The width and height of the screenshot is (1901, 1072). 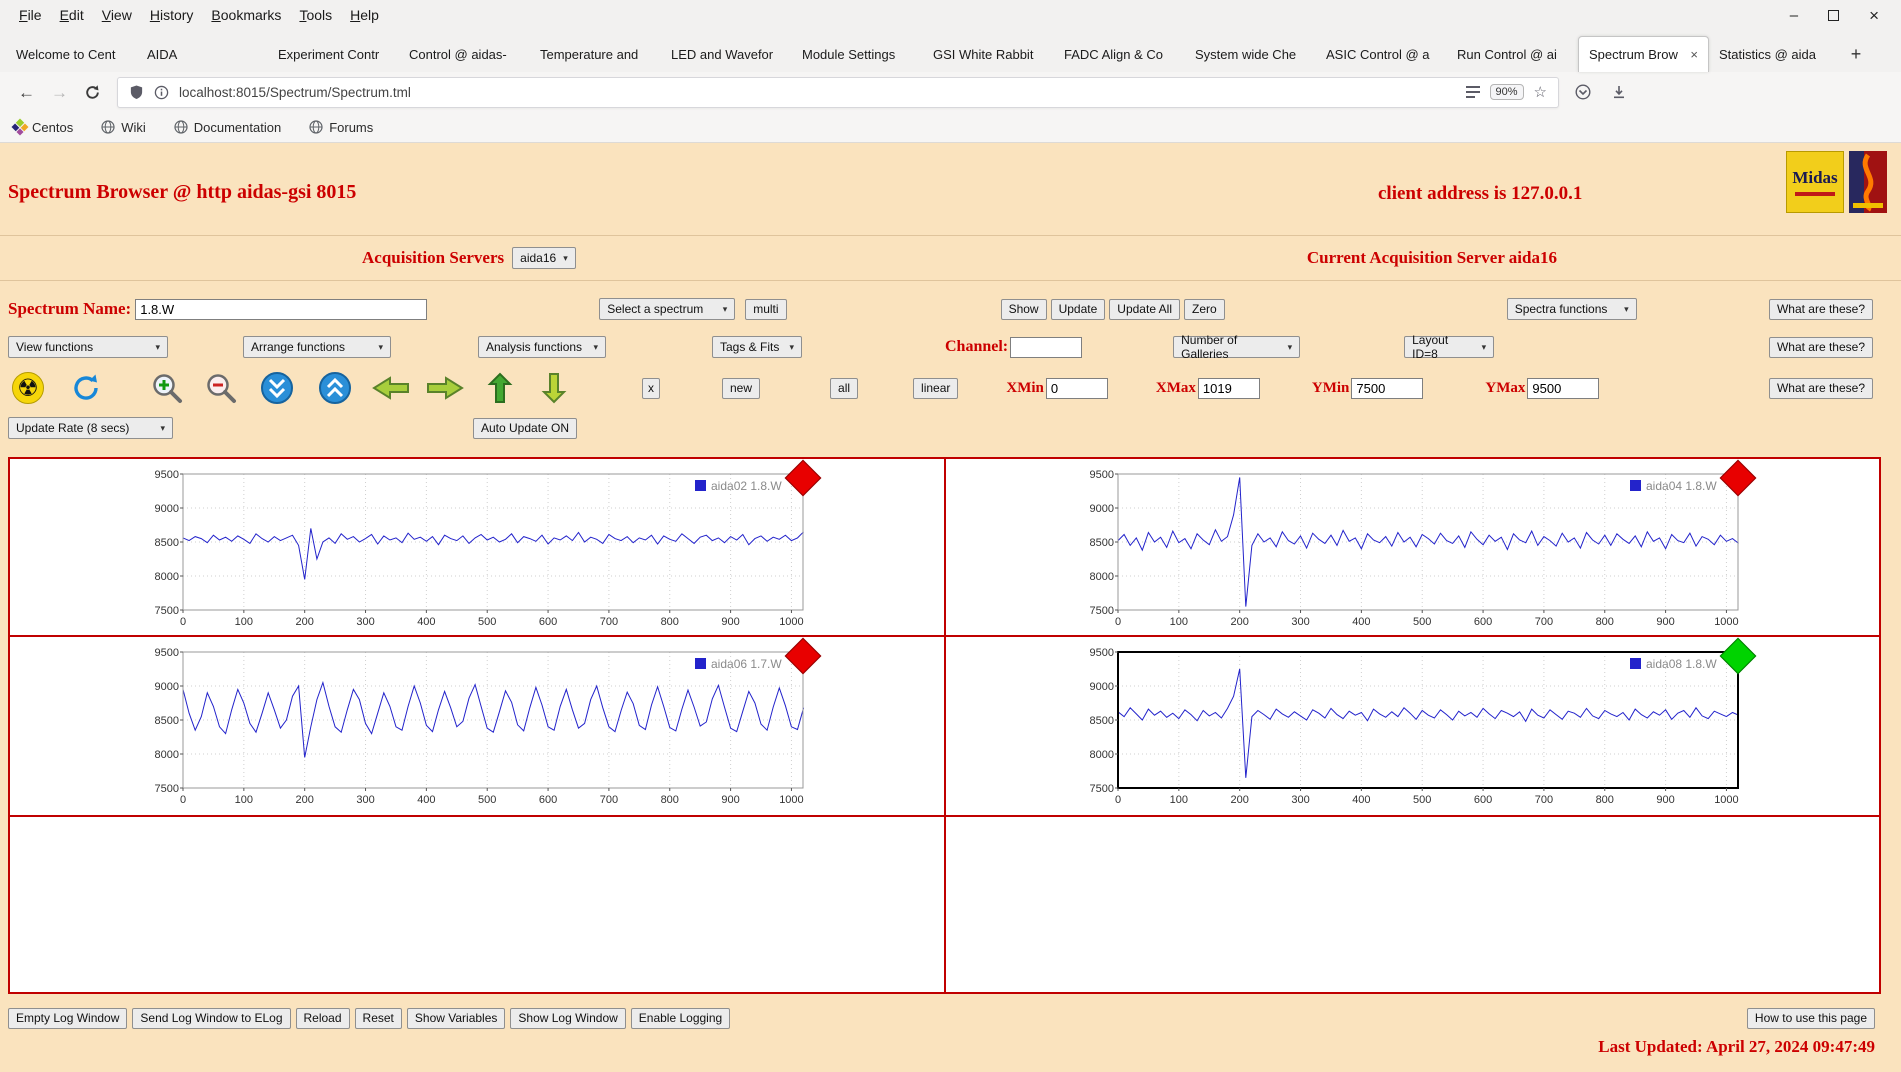 What do you see at coordinates (335, 388) in the screenshot?
I see `expand-y-icon` at bounding box center [335, 388].